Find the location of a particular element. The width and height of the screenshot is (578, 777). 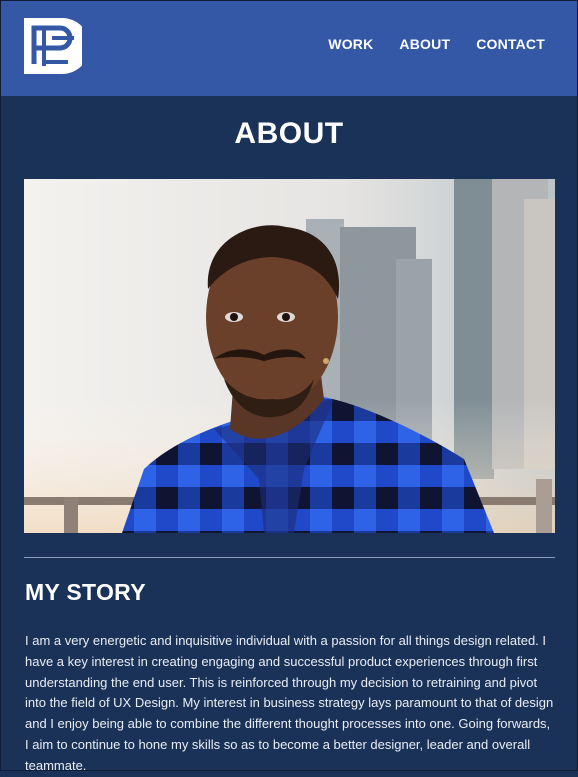

page-title: ABOUT is located at coordinates (289, 133).